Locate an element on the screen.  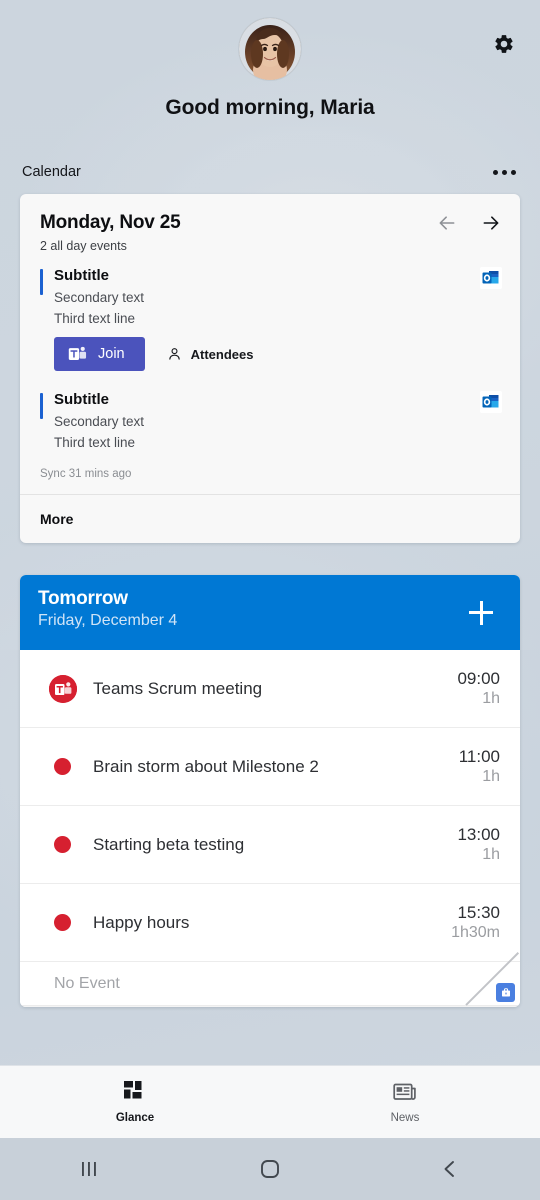
back-icon is located at coordinates (449, 1169).